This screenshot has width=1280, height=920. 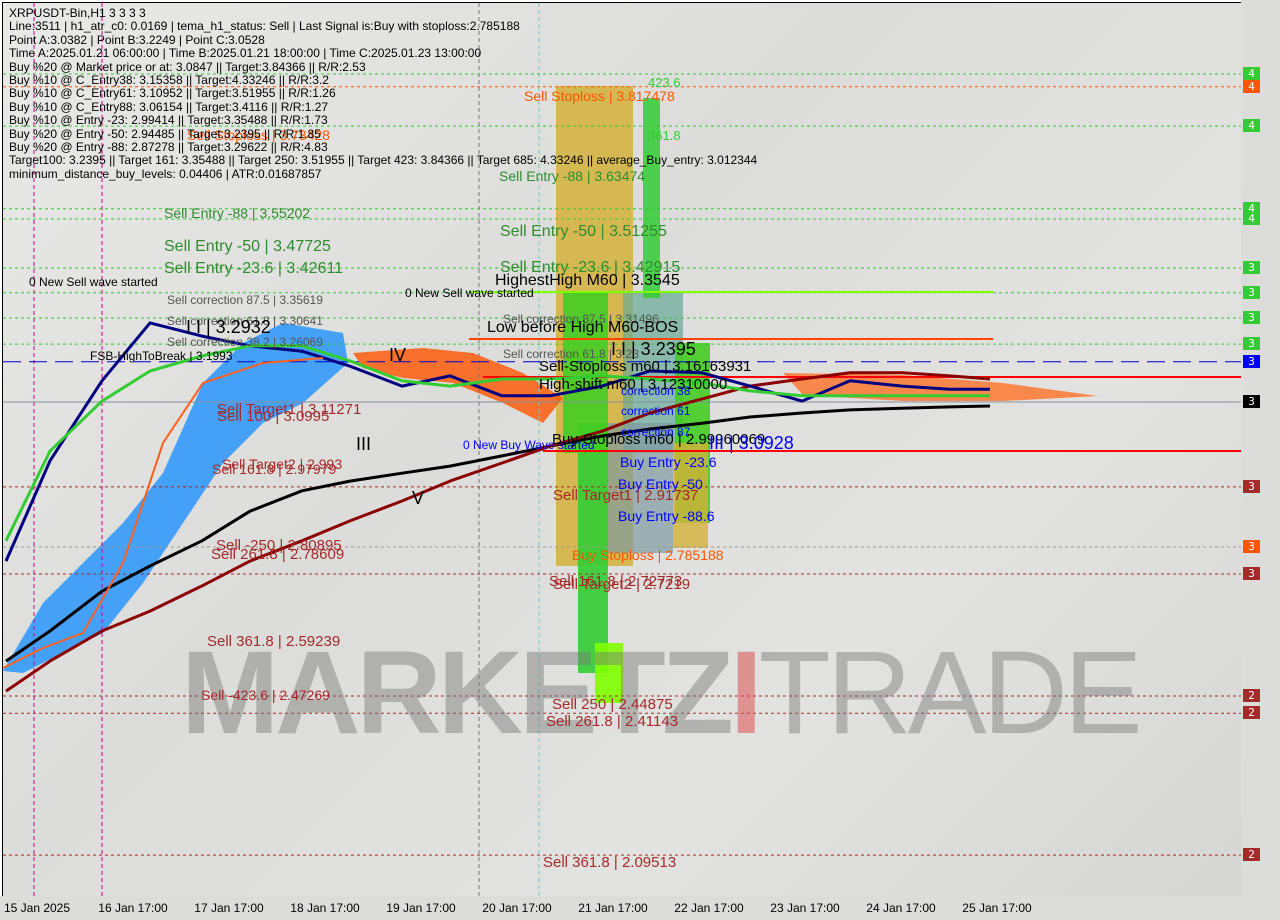 I want to click on chart-annotation: Sell 261.8 | 2.41143, so click(x=612, y=721).